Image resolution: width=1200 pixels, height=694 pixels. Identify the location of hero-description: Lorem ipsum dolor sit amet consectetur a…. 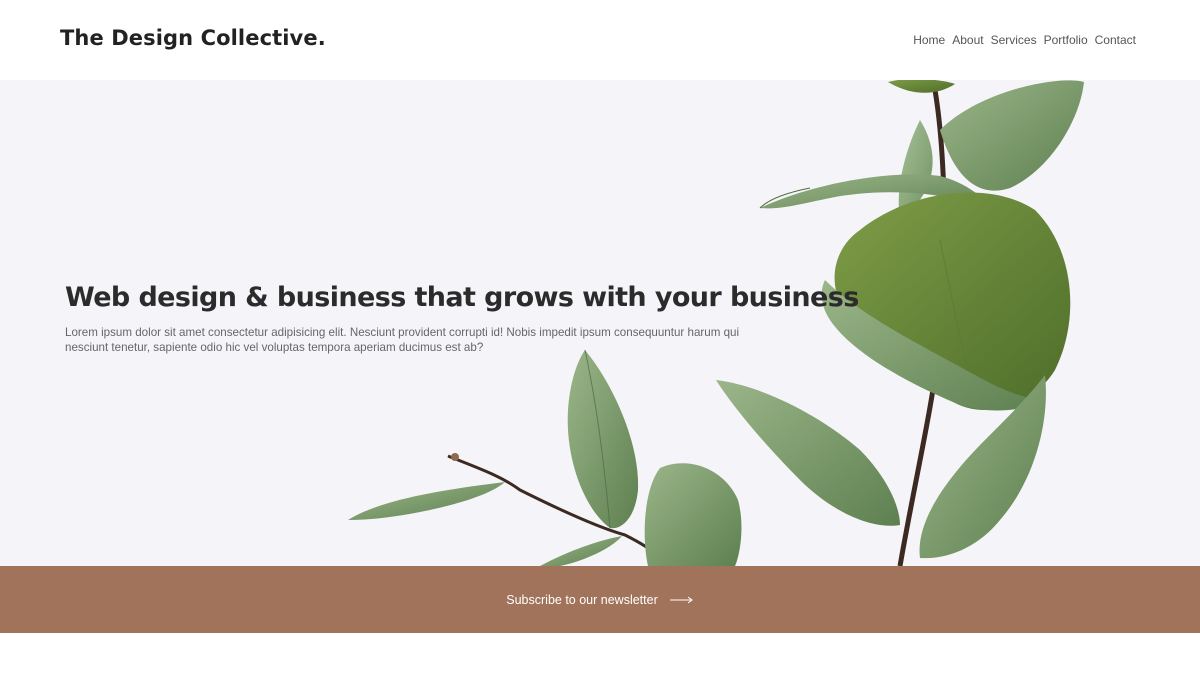
(402, 340).